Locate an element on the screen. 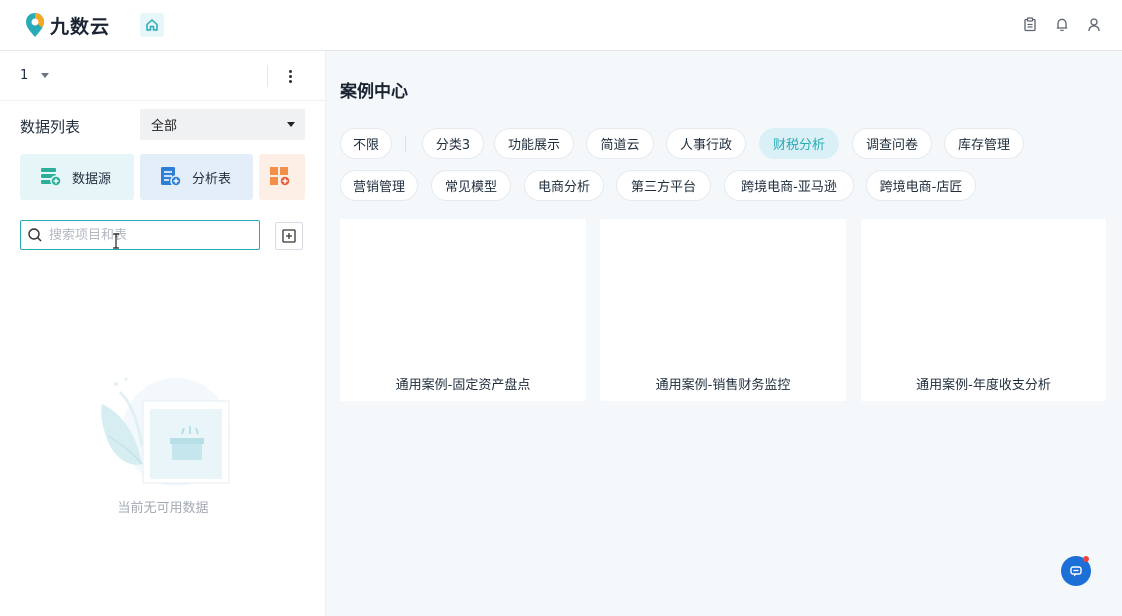 Image resolution: width=1122 pixels, height=616 pixels. home-button is located at coordinates (152, 25).